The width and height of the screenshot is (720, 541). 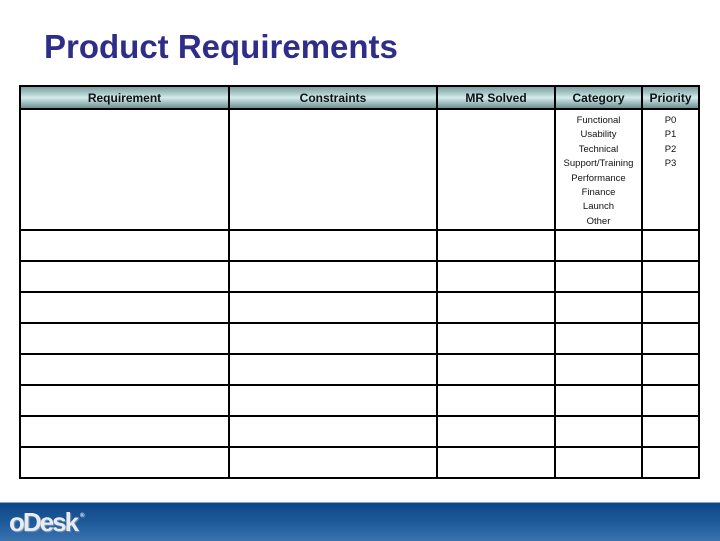 What do you see at coordinates (124, 97) in the screenshot?
I see `header-requirement: Requirement` at bounding box center [124, 97].